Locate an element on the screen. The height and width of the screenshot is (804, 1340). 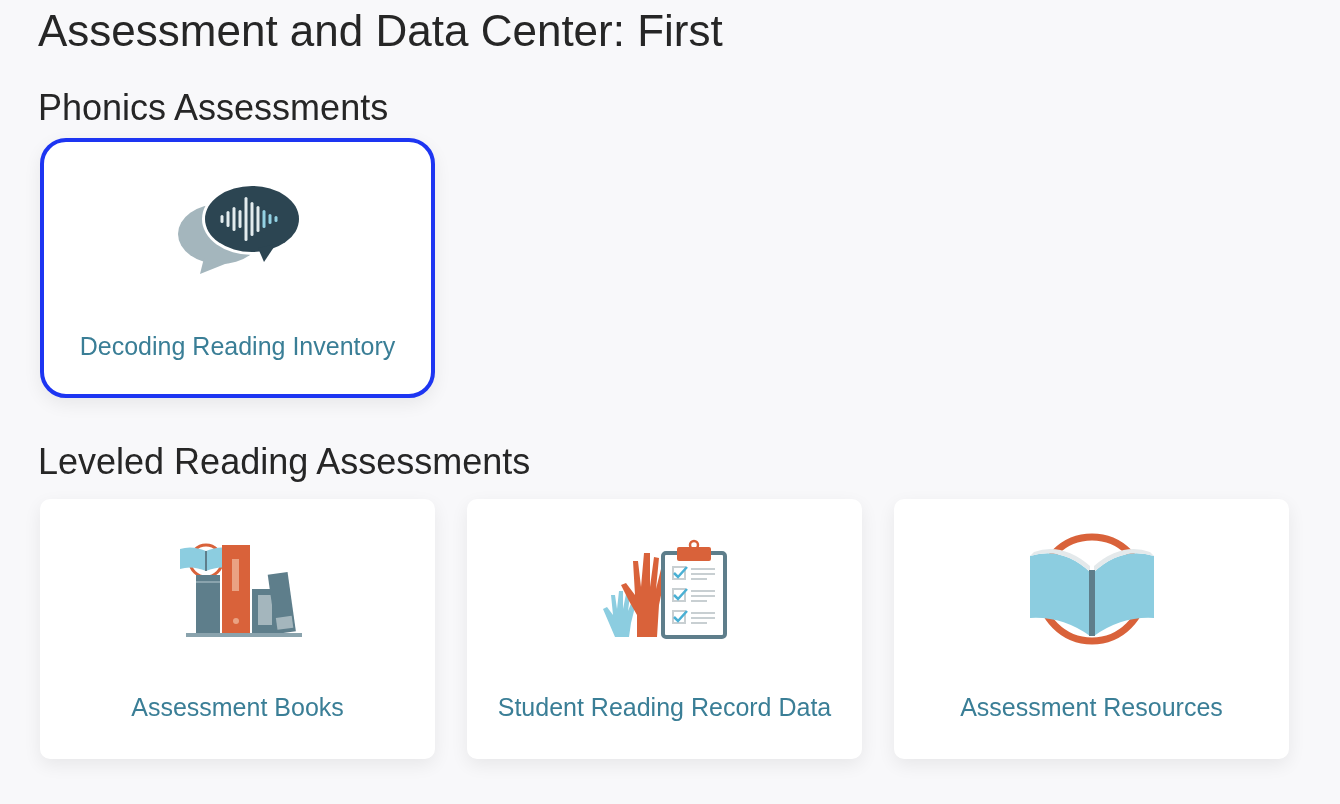
assessment-card: Assessment Books is located at coordinates (237, 629).